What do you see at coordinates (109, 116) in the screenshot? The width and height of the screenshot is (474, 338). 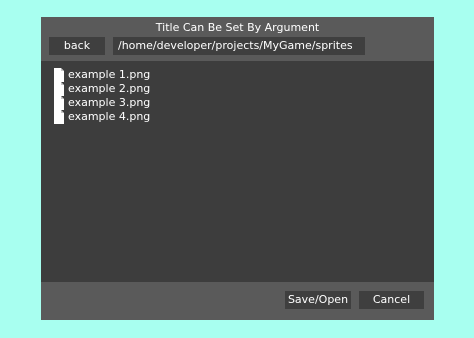 I see `file-name: example 4.png` at bounding box center [109, 116].